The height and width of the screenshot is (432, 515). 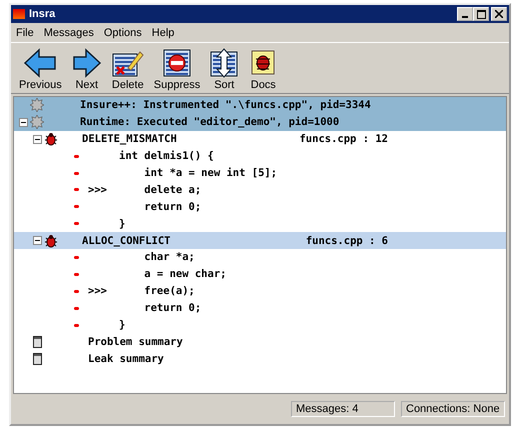 I want to click on toolbar-button: Docs, so click(x=263, y=69).